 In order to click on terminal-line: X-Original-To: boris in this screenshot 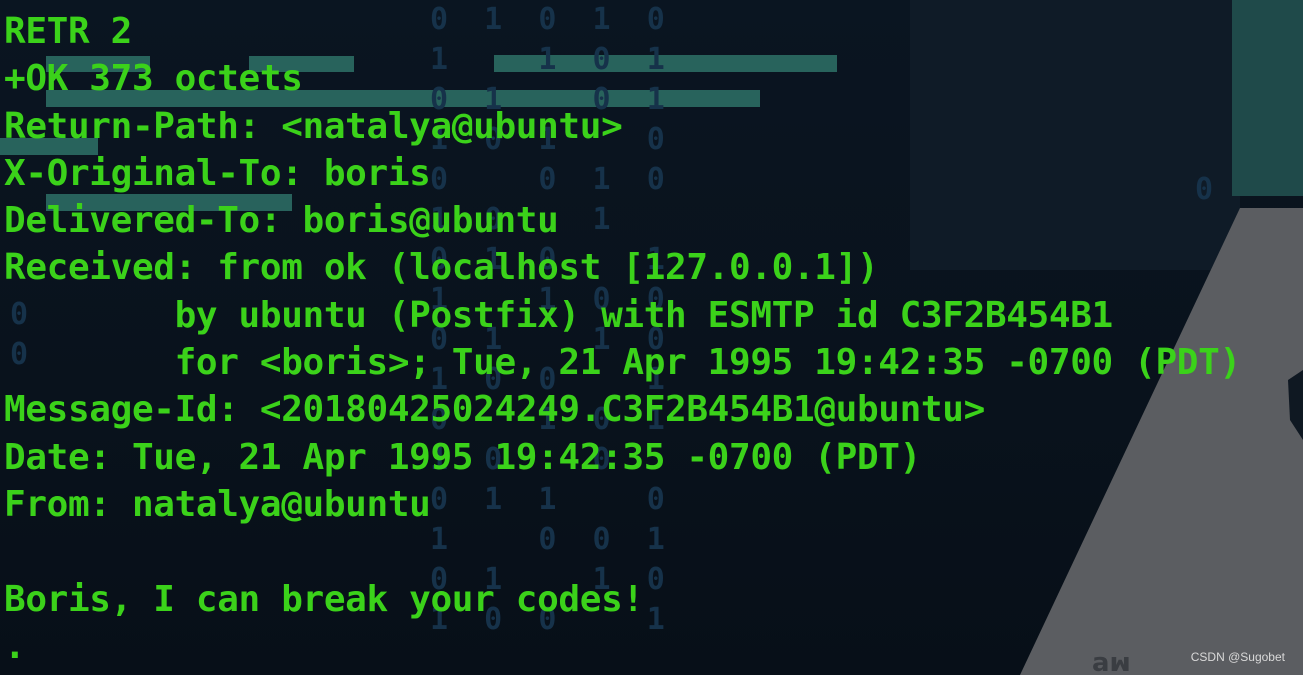, I will do `click(217, 173)`.